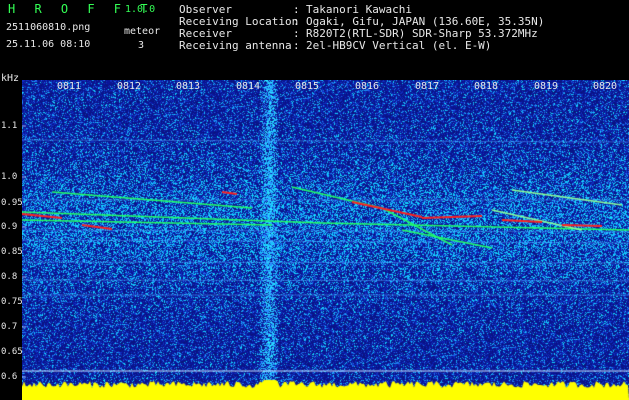  Describe the element at coordinates (399, 45) in the screenshot. I see `info-value-antenna: 2el-HB9CV Vertical (el. E-W)` at that location.